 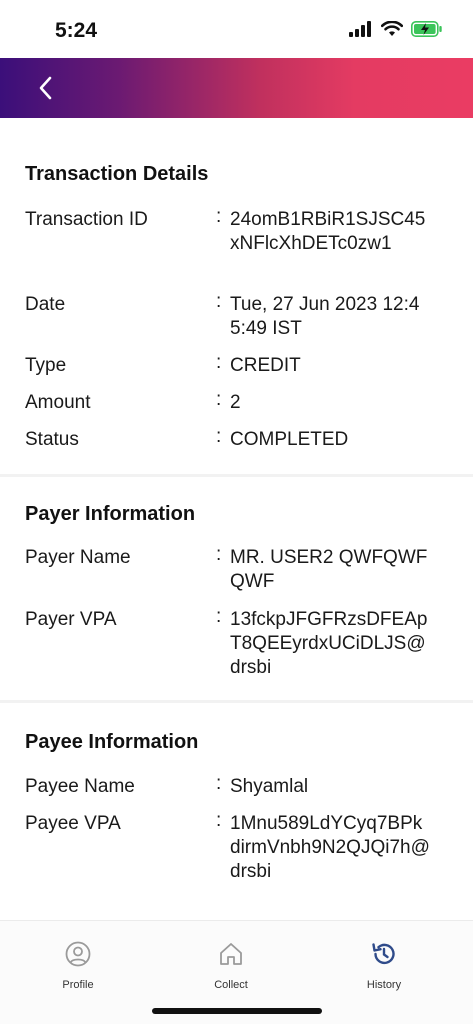 I want to click on payer-vpa-value: 13fckpJFGFRzsDFEApT8QEEyrdxUCiDLJS@drsbi, so click(x=329, y=643).